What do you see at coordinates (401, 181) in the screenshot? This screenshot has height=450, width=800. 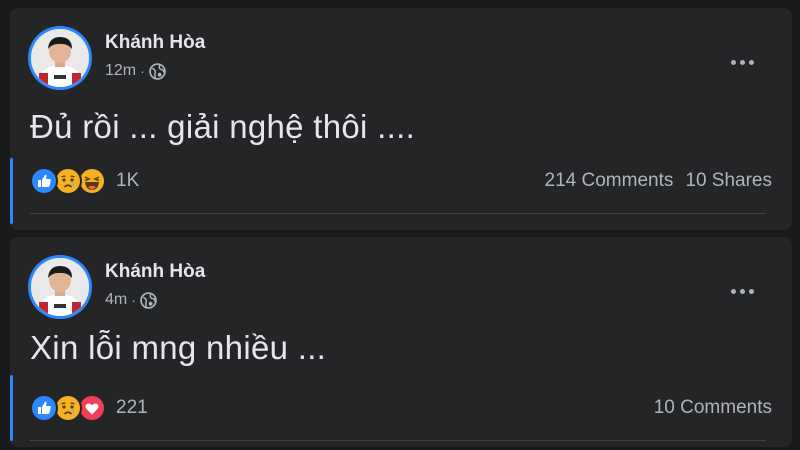 I see `post-stats: 1K 214 Comments 10 Shares` at bounding box center [401, 181].